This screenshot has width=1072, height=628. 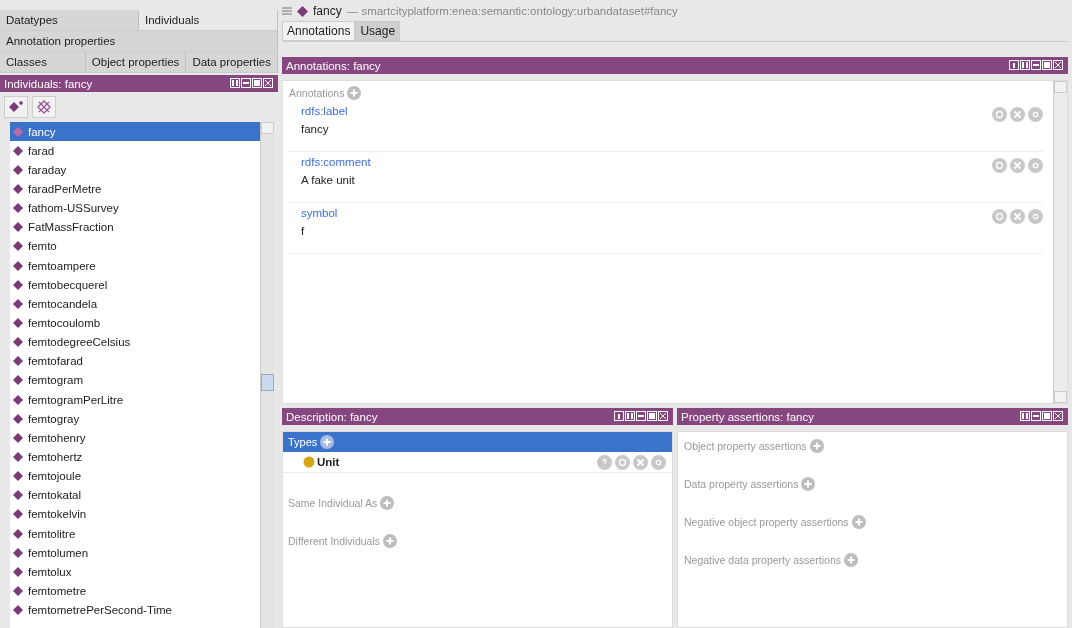 What do you see at coordinates (378, 31) in the screenshot?
I see `tab: Usage` at bounding box center [378, 31].